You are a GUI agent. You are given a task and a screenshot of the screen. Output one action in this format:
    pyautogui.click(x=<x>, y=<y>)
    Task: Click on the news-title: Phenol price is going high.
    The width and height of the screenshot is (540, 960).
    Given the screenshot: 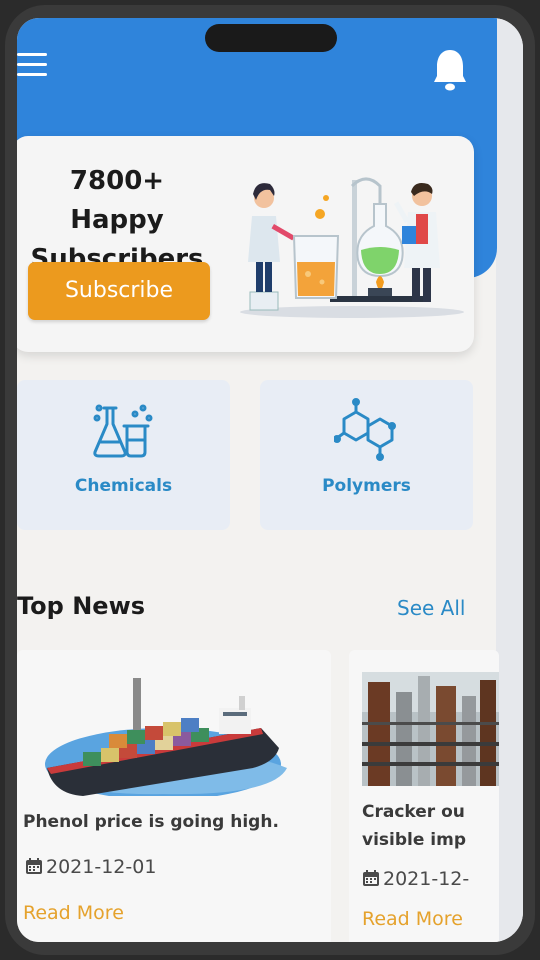 What is the action you would take?
    pyautogui.click(x=151, y=822)
    